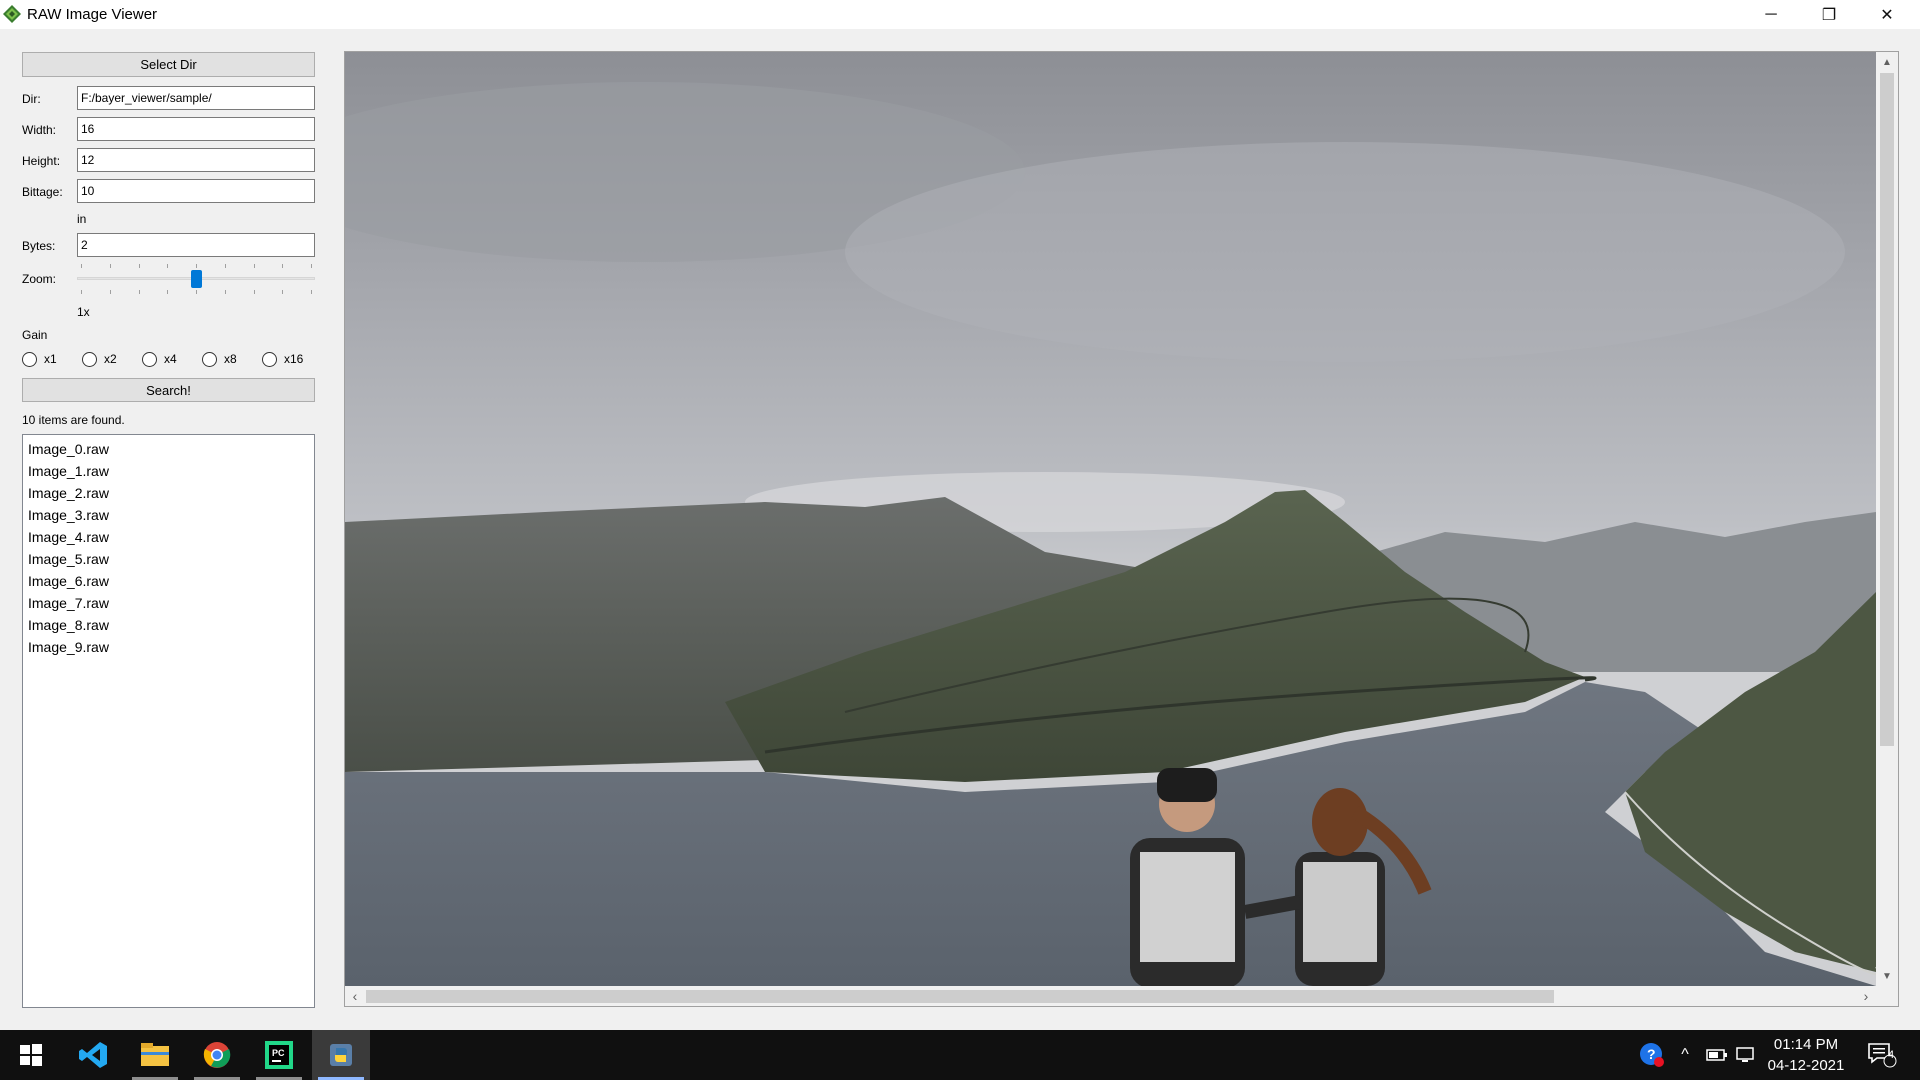 This screenshot has width=1920, height=1080. Describe the element at coordinates (159, 359) in the screenshot. I see `gain-option-x4: x4` at that location.